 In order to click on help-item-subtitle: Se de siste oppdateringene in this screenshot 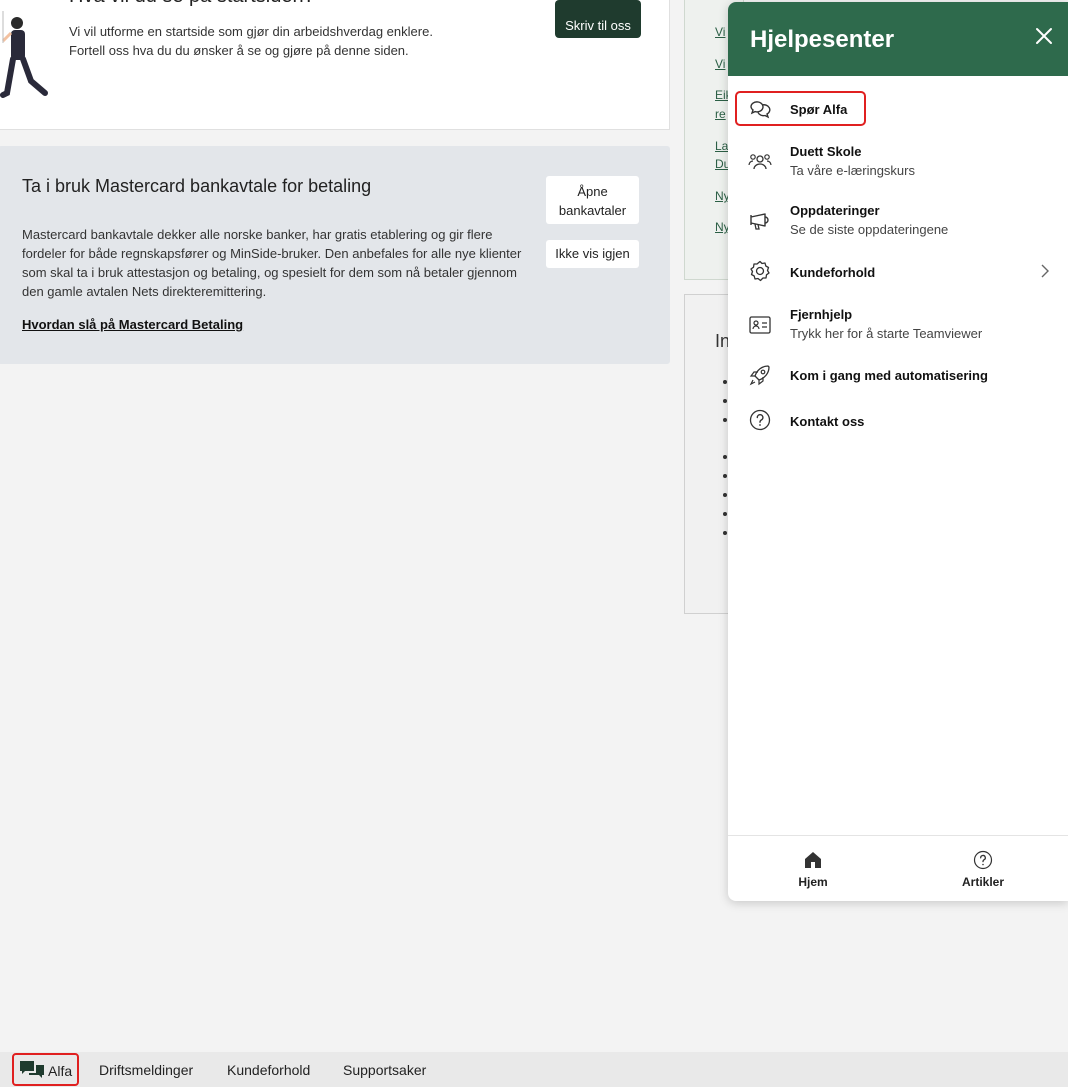, I will do `click(869, 229)`.